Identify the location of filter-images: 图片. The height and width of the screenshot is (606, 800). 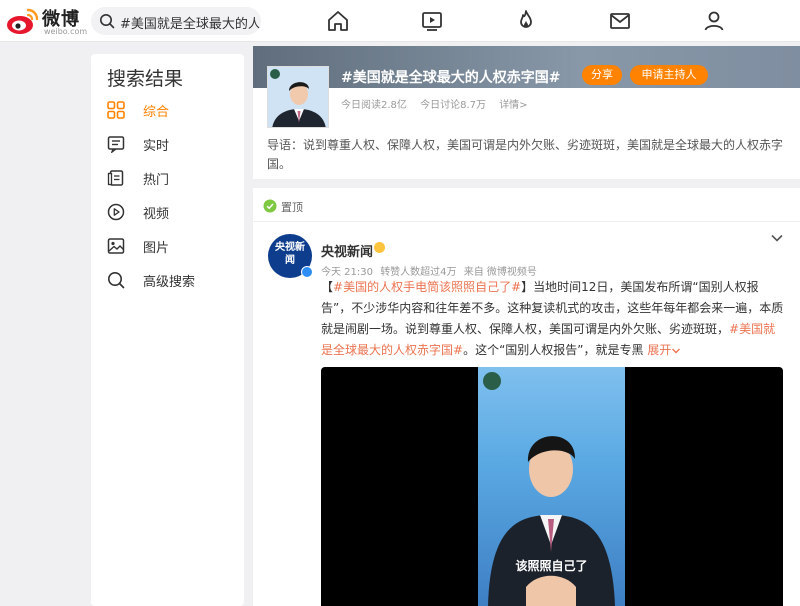
(172, 246).